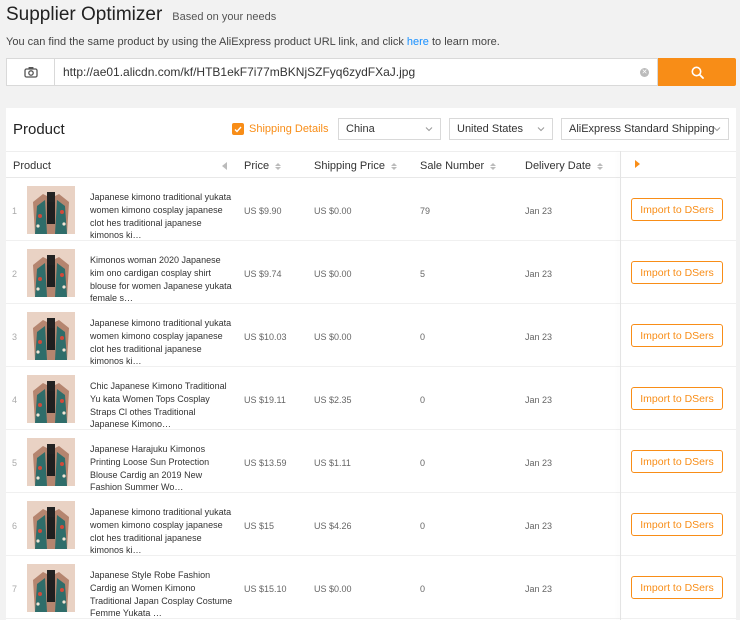 This screenshot has height=620, width=740. What do you see at coordinates (558, 166) in the screenshot?
I see `column-header-delivery-date-label: Delivery Date` at bounding box center [558, 166].